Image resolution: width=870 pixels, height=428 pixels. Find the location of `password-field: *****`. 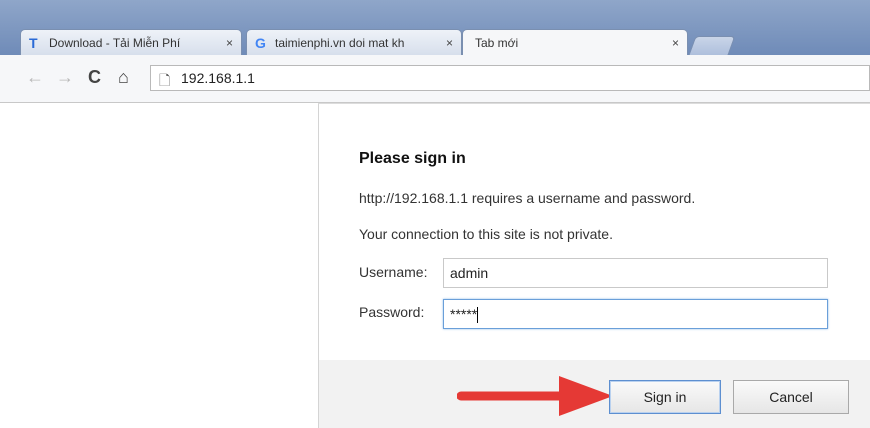

password-field: ***** is located at coordinates (635, 314).